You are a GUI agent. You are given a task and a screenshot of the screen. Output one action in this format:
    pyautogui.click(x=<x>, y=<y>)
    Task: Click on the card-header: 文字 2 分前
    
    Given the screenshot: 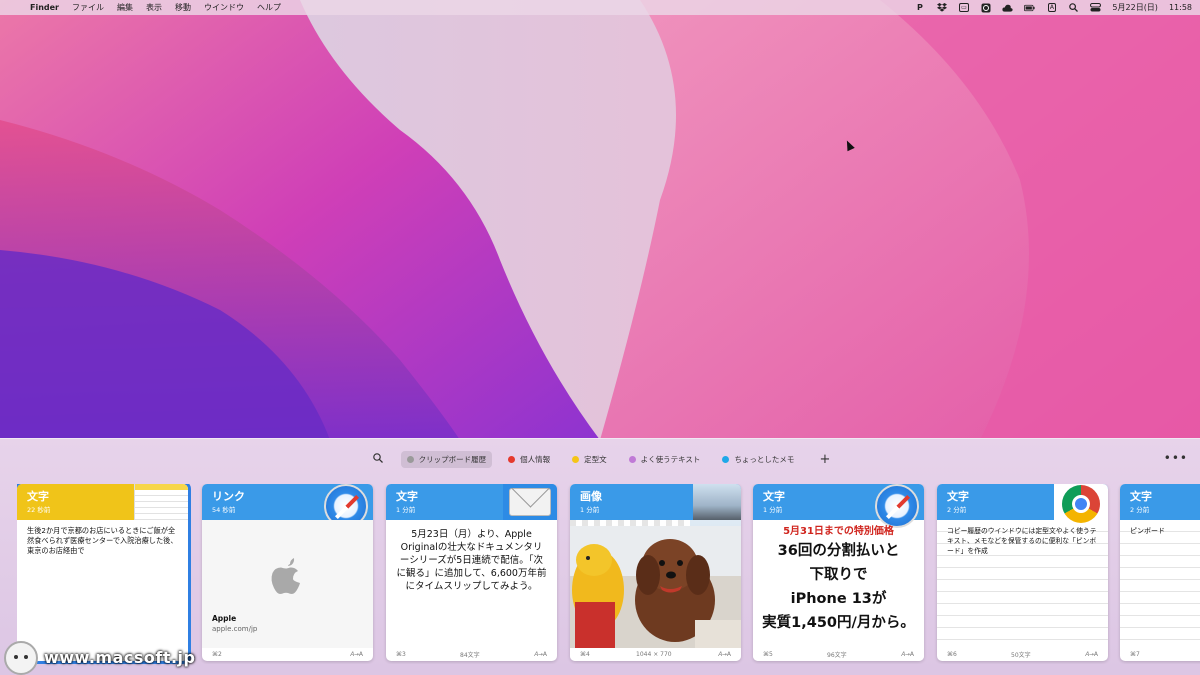 What is the action you would take?
    pyautogui.click(x=1160, y=502)
    